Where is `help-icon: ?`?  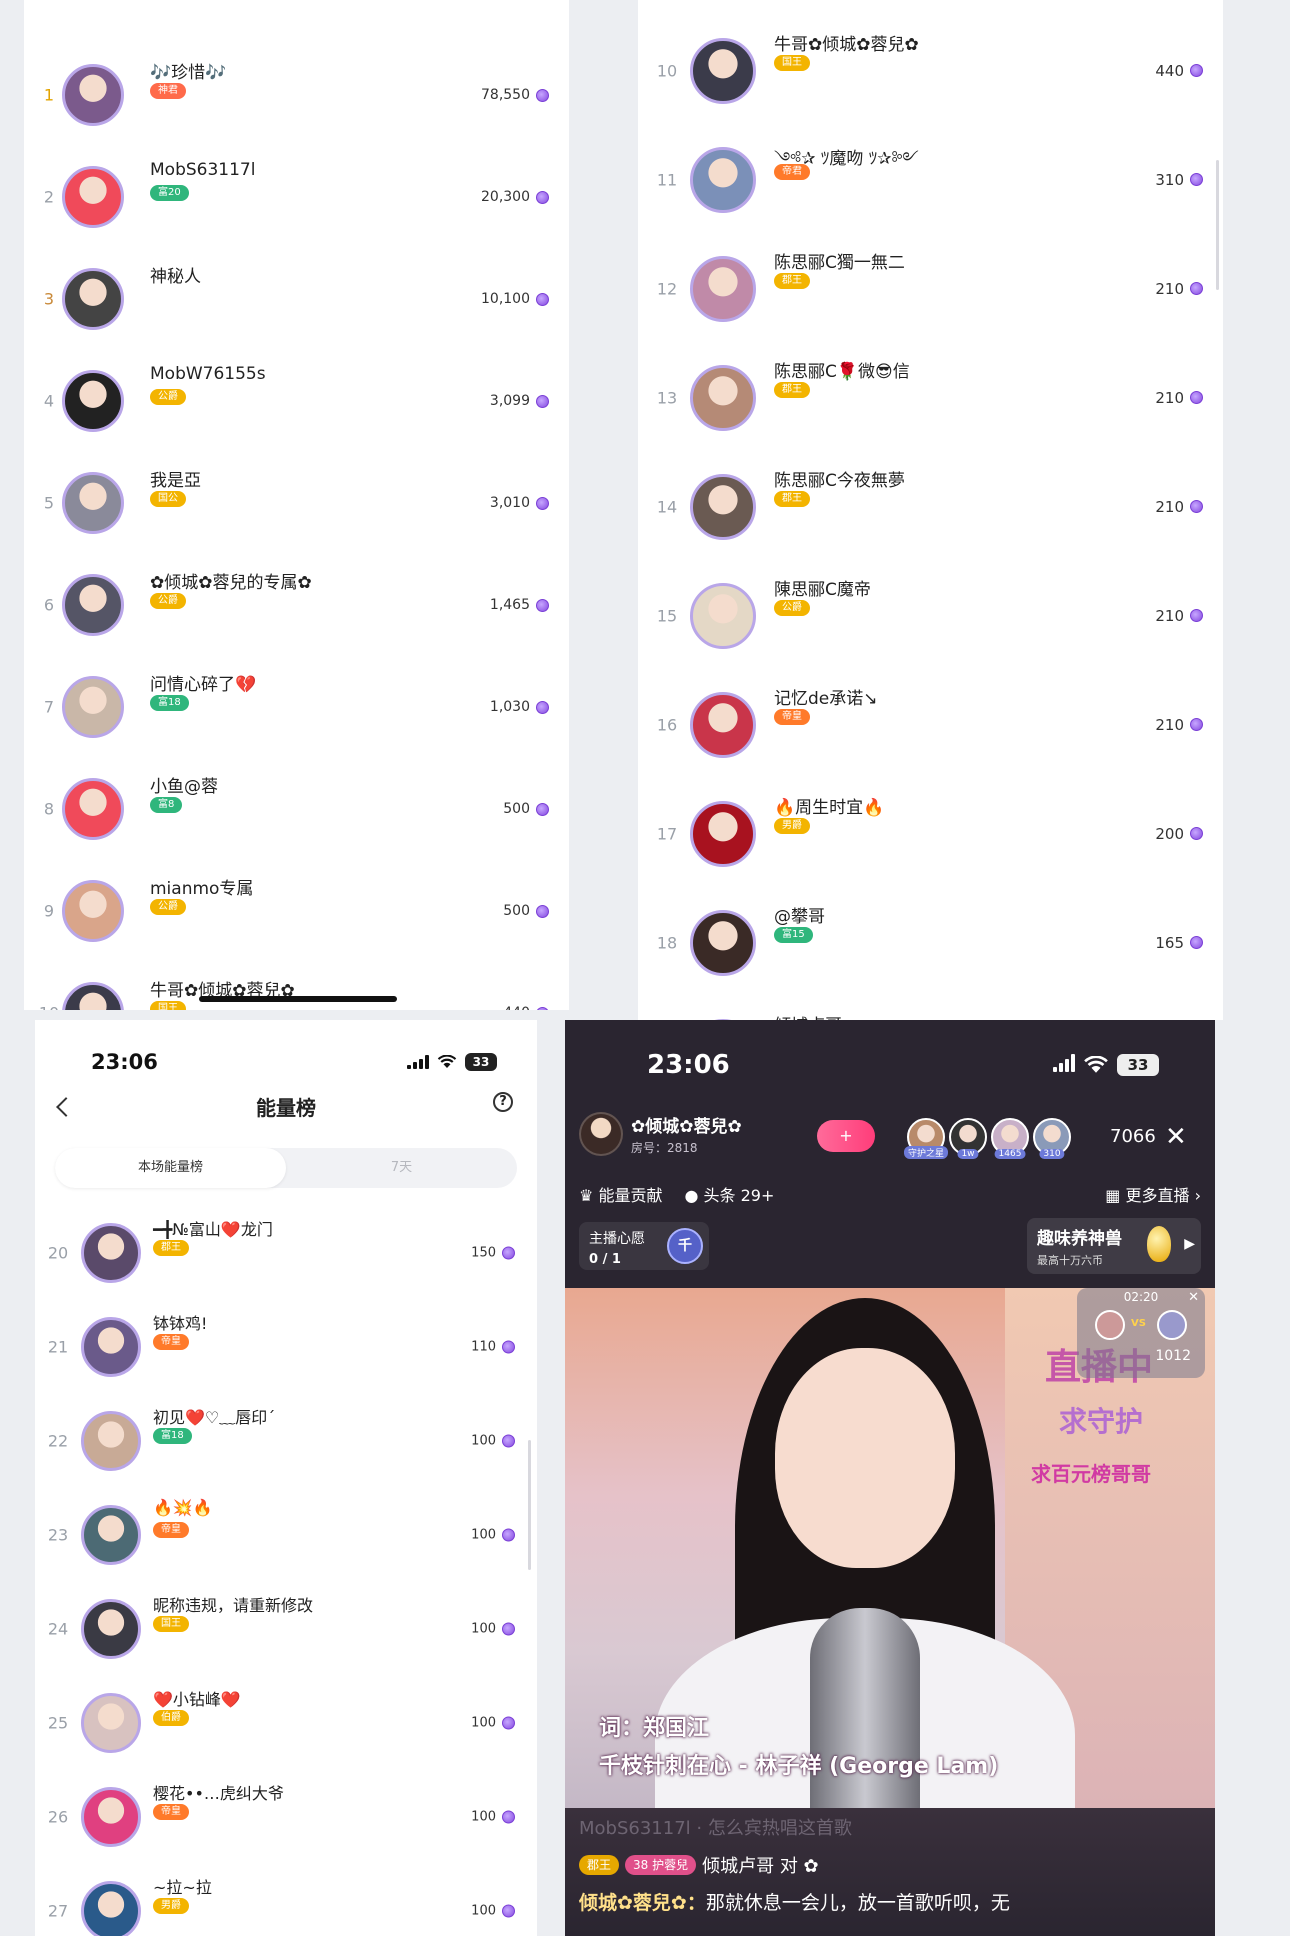 help-icon: ? is located at coordinates (503, 1102).